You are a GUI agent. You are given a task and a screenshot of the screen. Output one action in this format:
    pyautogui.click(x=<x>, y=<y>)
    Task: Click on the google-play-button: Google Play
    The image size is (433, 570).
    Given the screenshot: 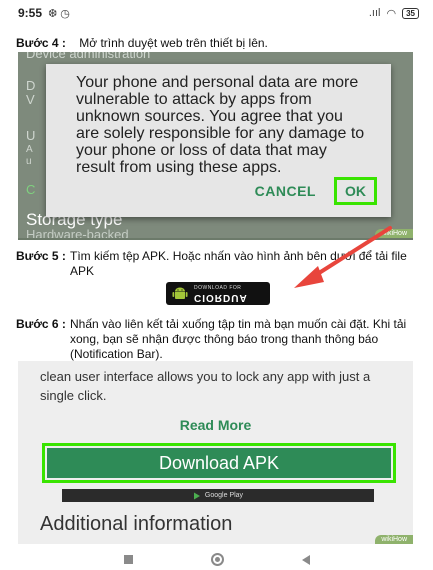 What is the action you would take?
    pyautogui.click(x=218, y=495)
    